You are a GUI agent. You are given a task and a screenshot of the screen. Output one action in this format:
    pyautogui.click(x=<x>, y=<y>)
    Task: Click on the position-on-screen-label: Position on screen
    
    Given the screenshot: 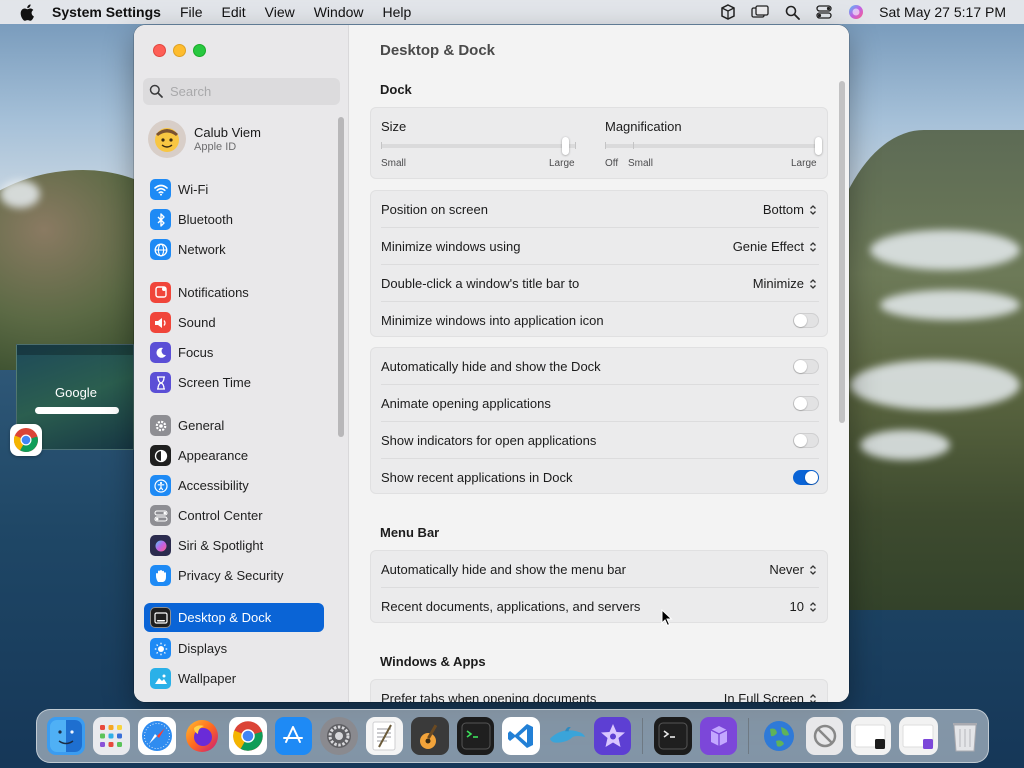 What is the action you would take?
    pyautogui.click(x=434, y=209)
    